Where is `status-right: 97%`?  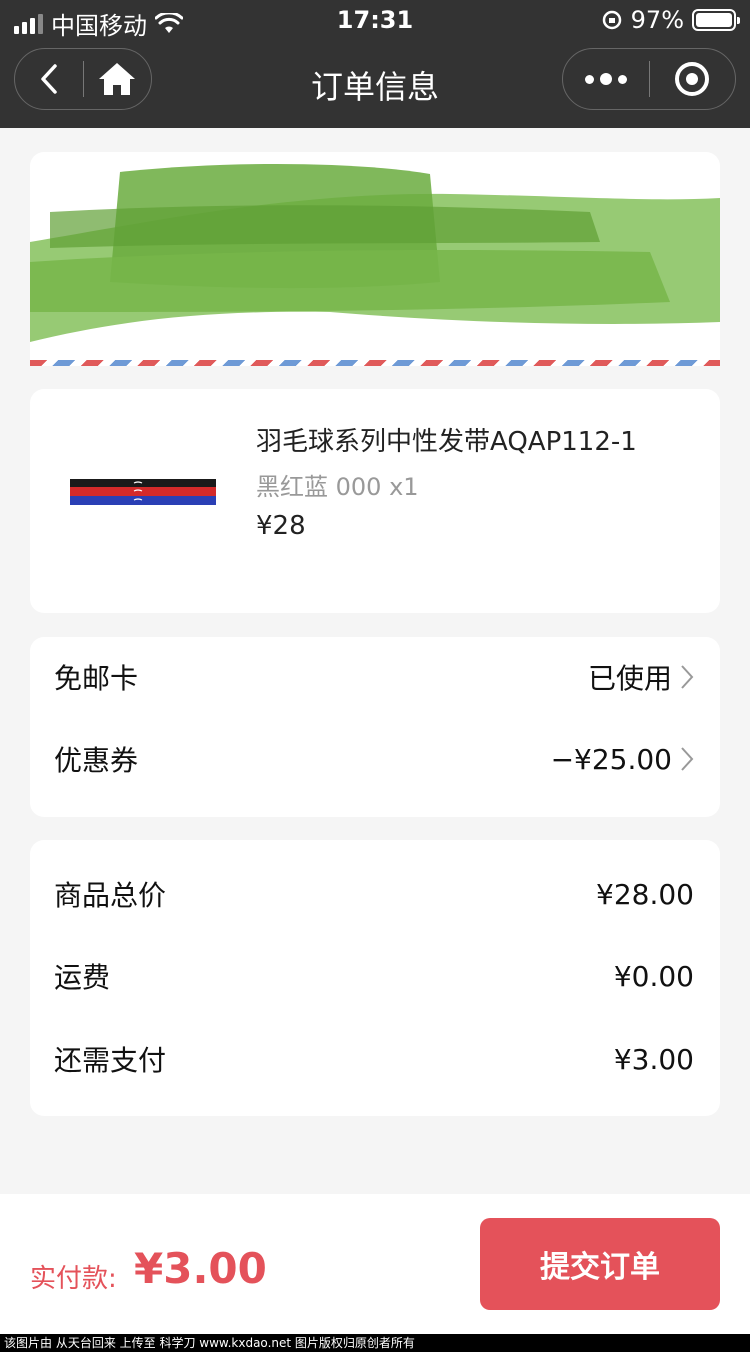 status-right: 97% is located at coordinates (670, 20).